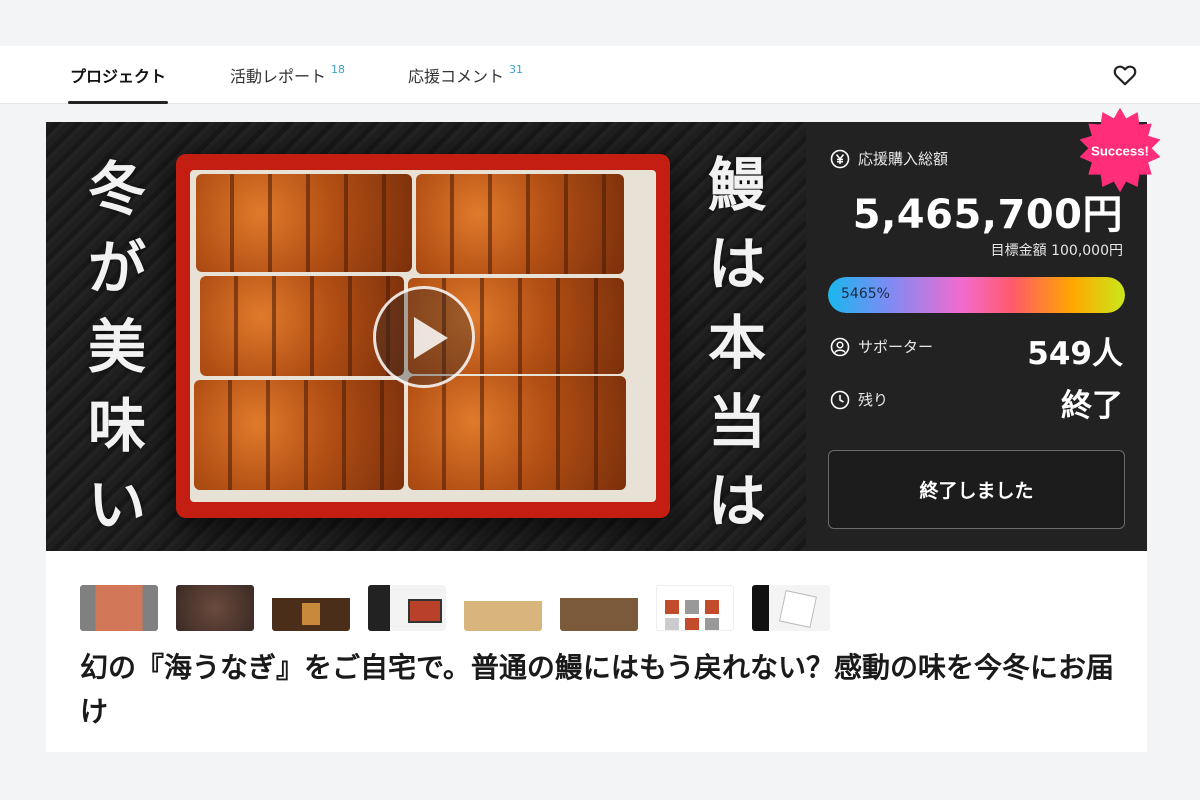 The width and height of the screenshot is (1200, 800). I want to click on remaining-label: 残り, so click(873, 400).